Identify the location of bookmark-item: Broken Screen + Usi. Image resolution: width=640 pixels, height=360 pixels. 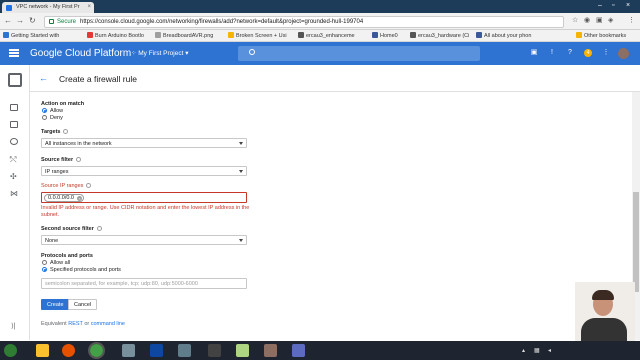
(257, 35).